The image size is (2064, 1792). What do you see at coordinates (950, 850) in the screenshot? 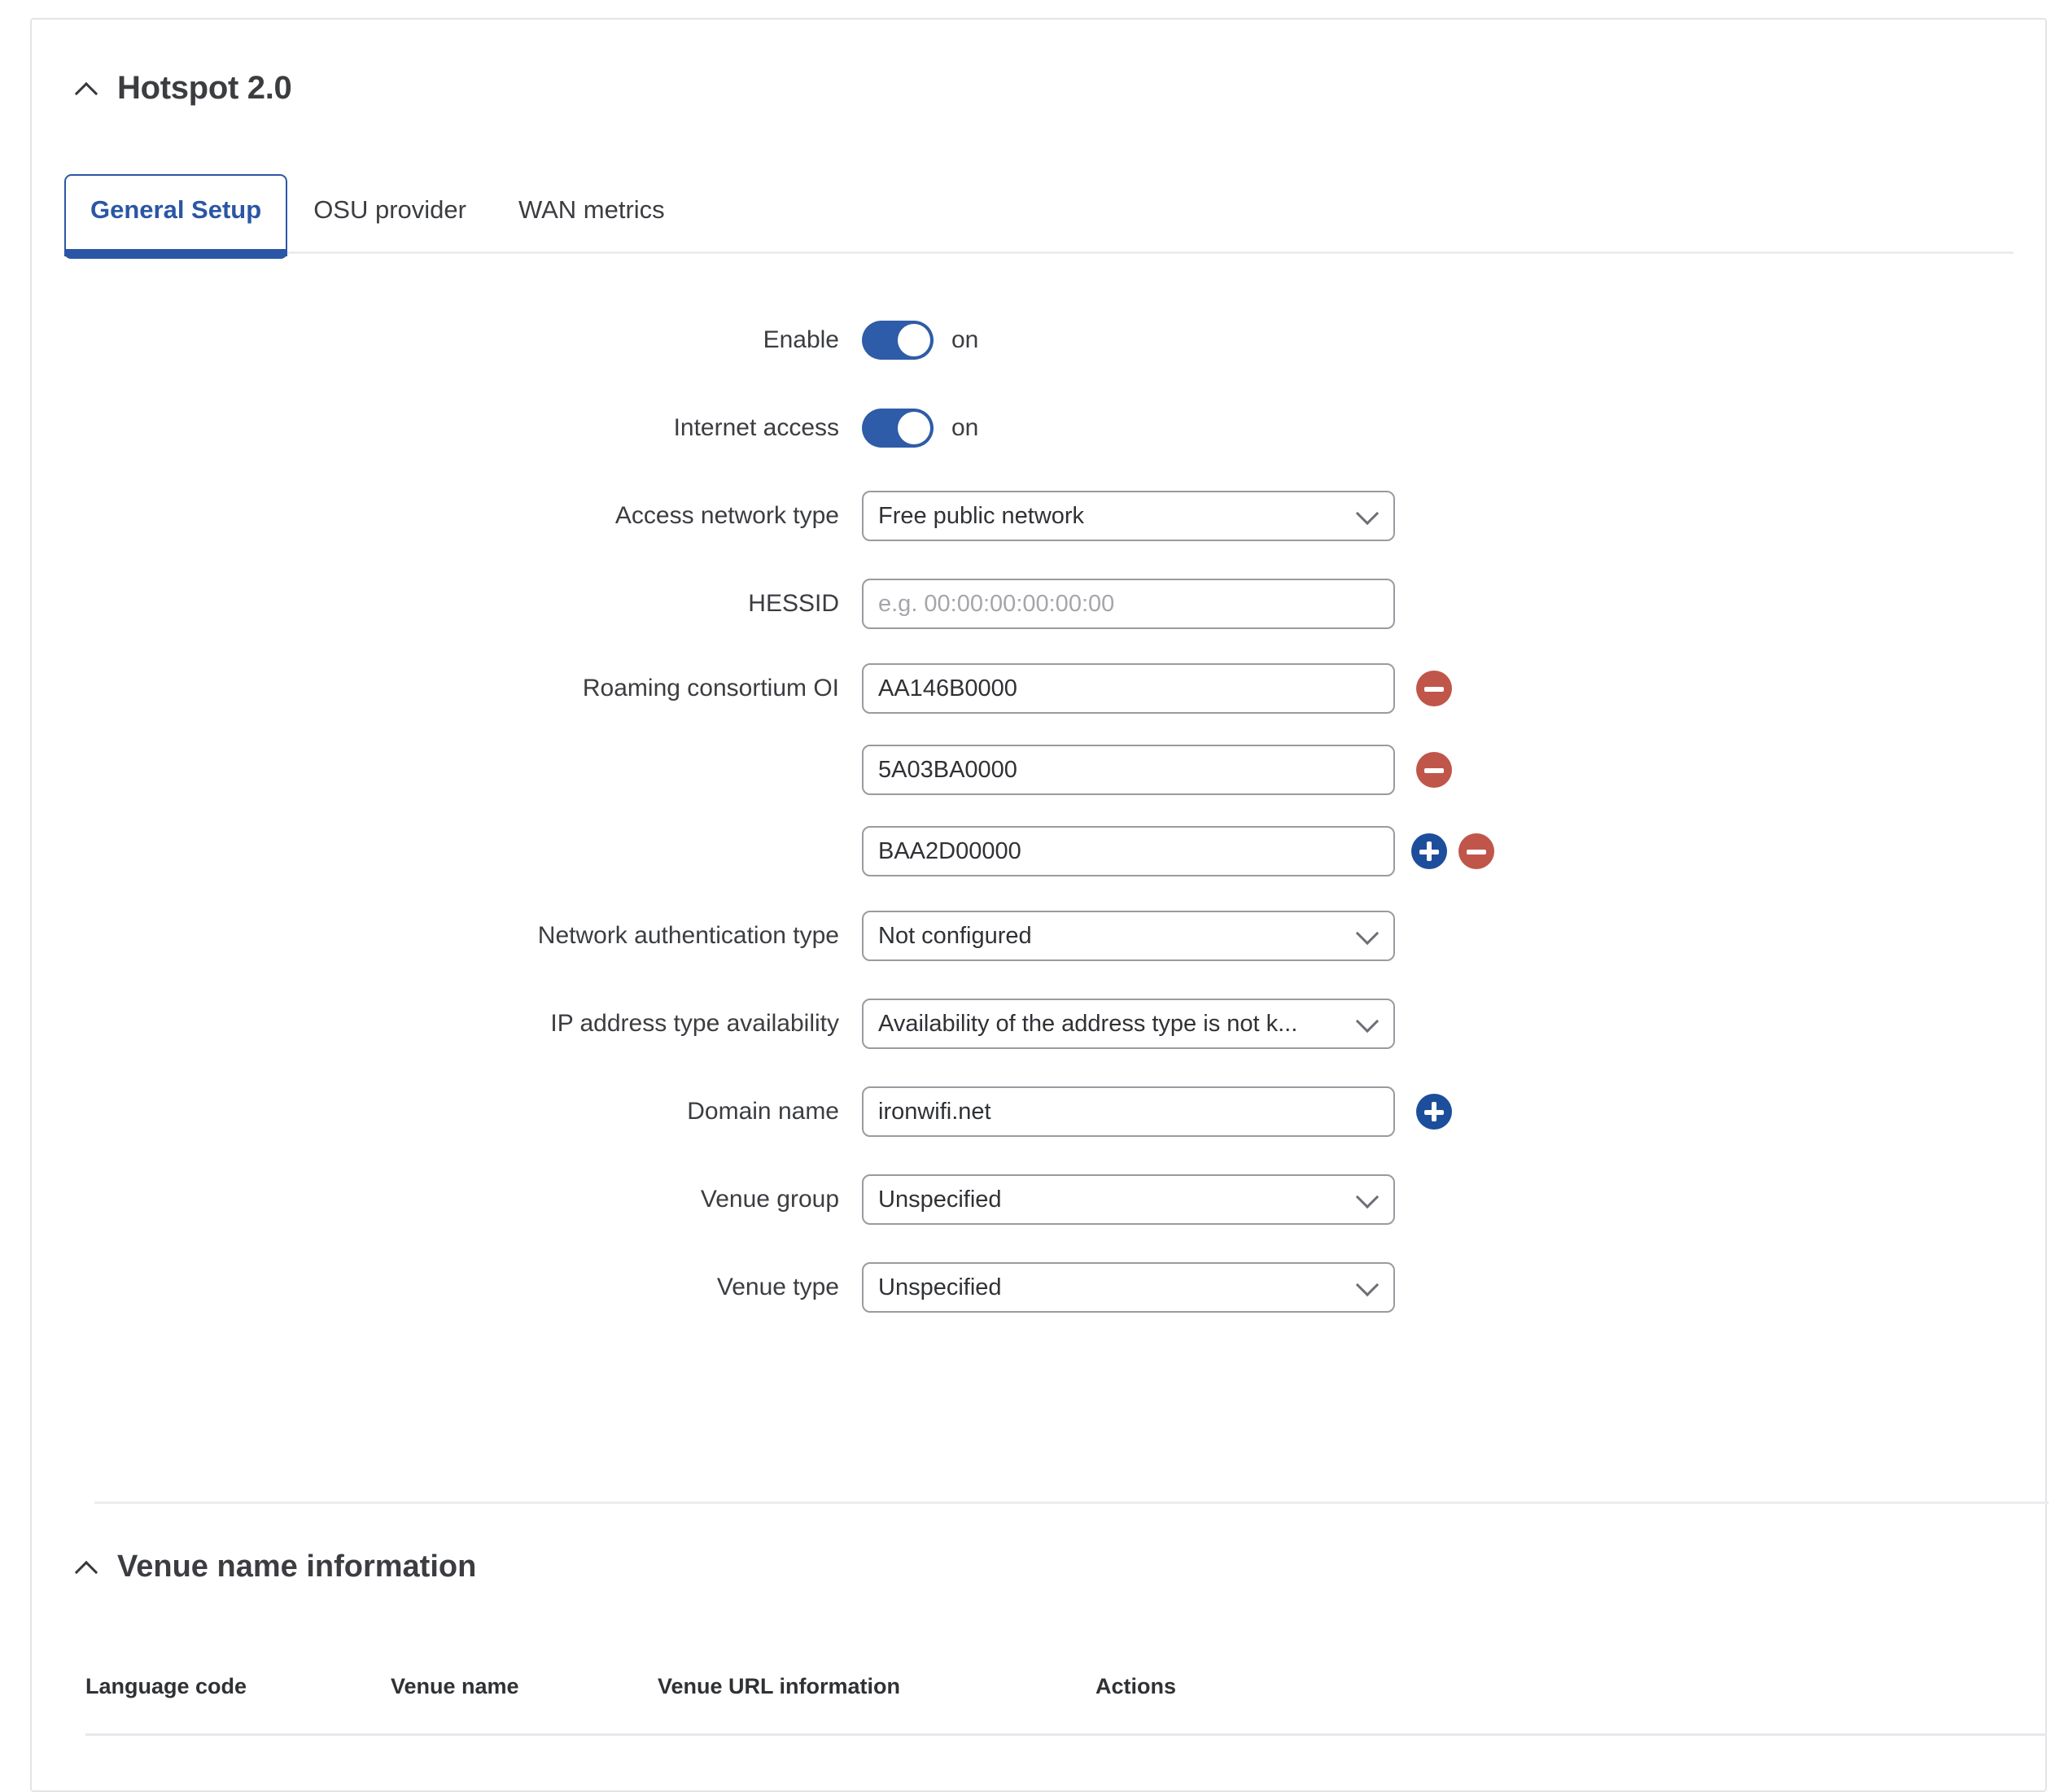
I see `roaming-consortium-oi-value-3: BAA2D00000` at bounding box center [950, 850].